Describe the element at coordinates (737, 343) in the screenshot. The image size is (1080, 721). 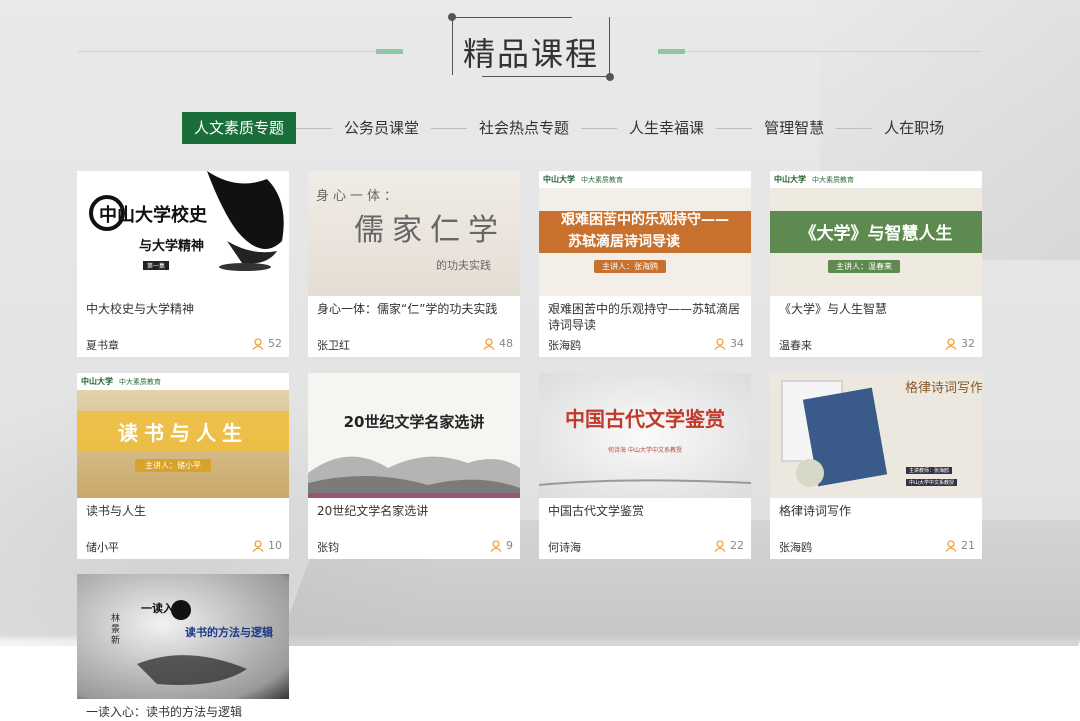
I see `learner-count-value: 34` at that location.